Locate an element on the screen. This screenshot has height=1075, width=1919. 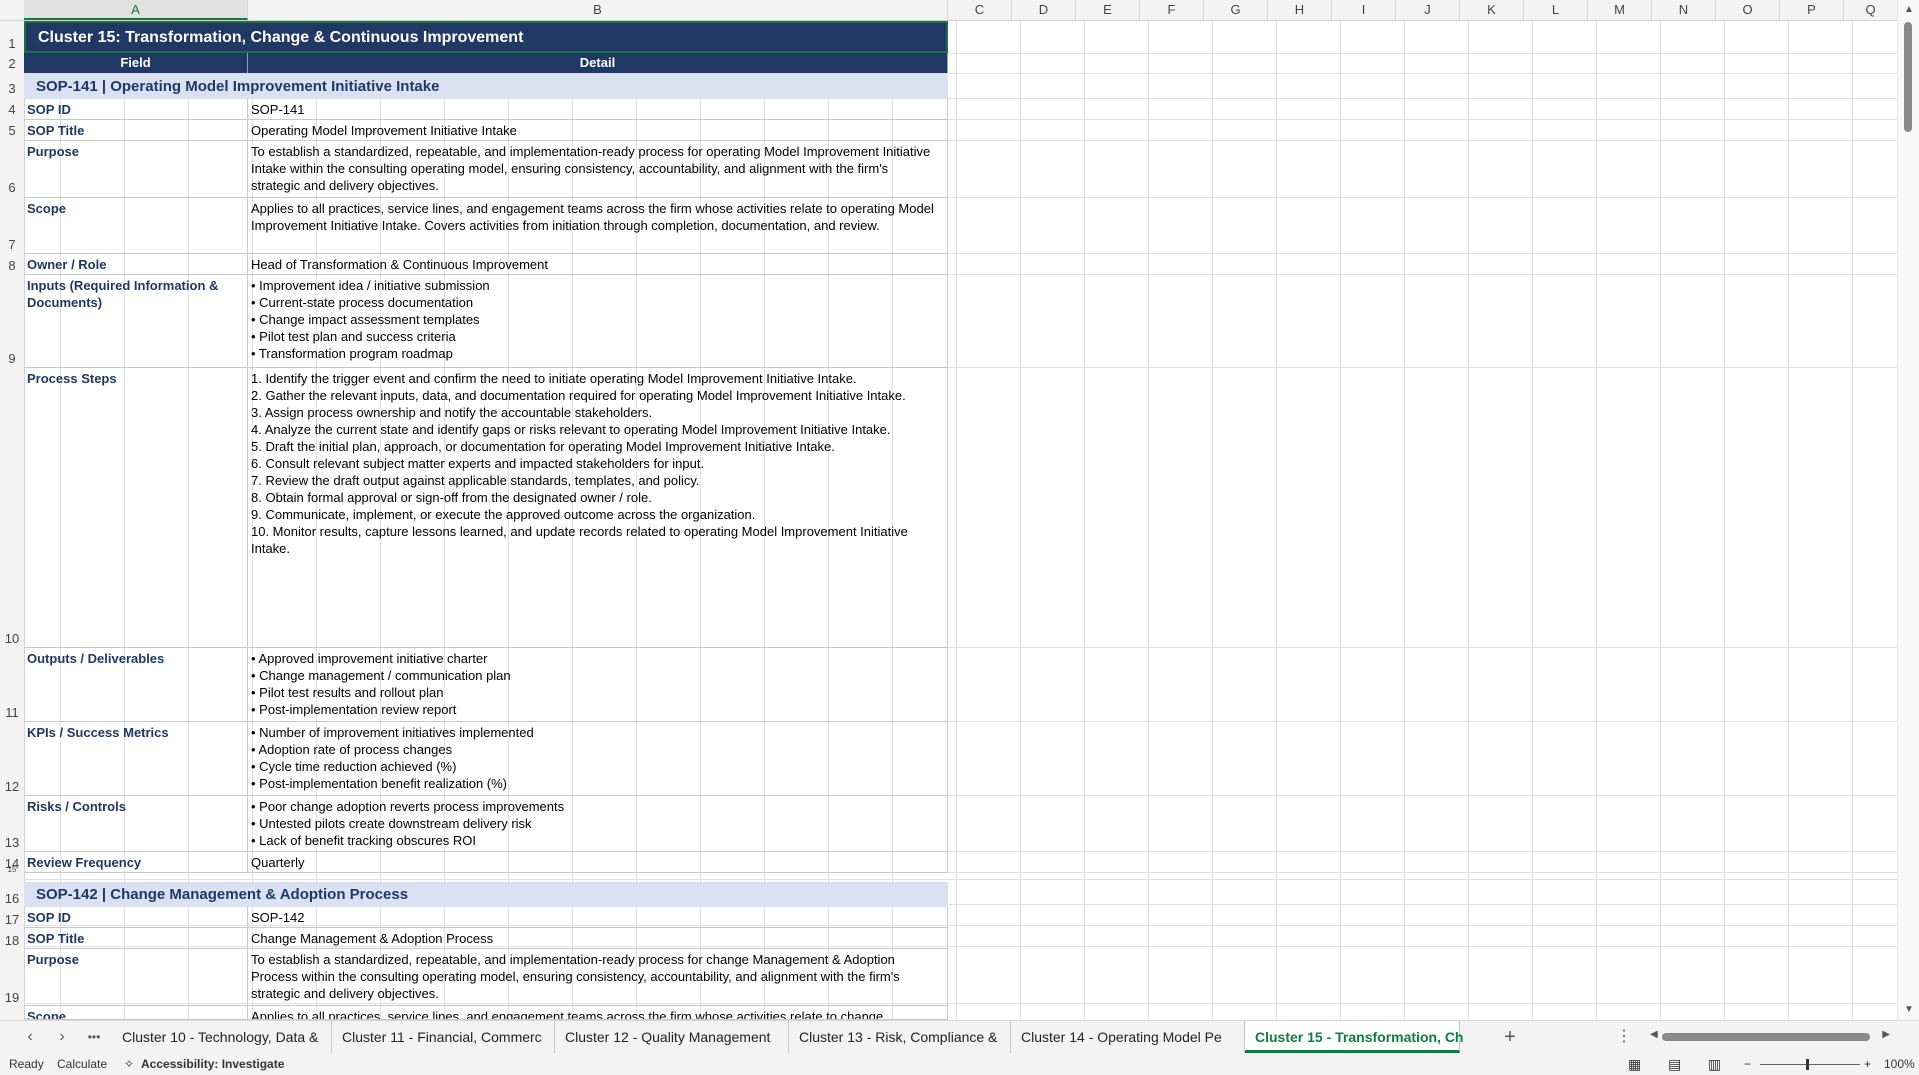
detail-value: Change Management & Adoption Process is located at coordinates (598, 938).